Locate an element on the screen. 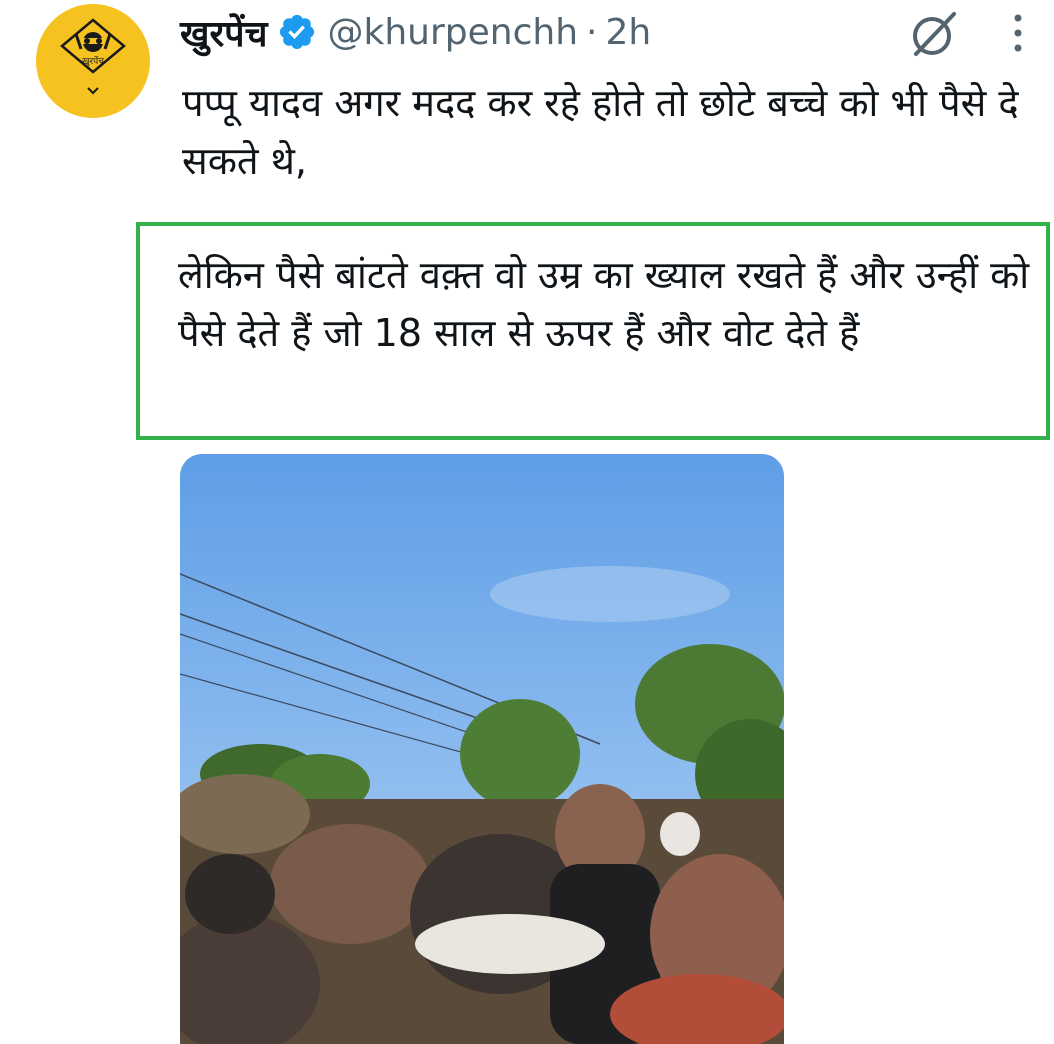 This screenshot has height=1044, width=1054. avatar-logo-text: खुरपेंच is located at coordinates (93, 61).